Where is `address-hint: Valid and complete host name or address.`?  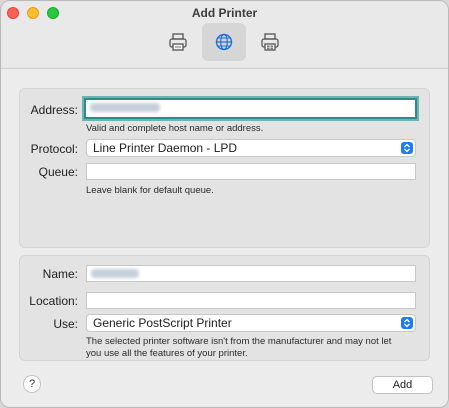 address-hint: Valid and complete host name or address. is located at coordinates (175, 128).